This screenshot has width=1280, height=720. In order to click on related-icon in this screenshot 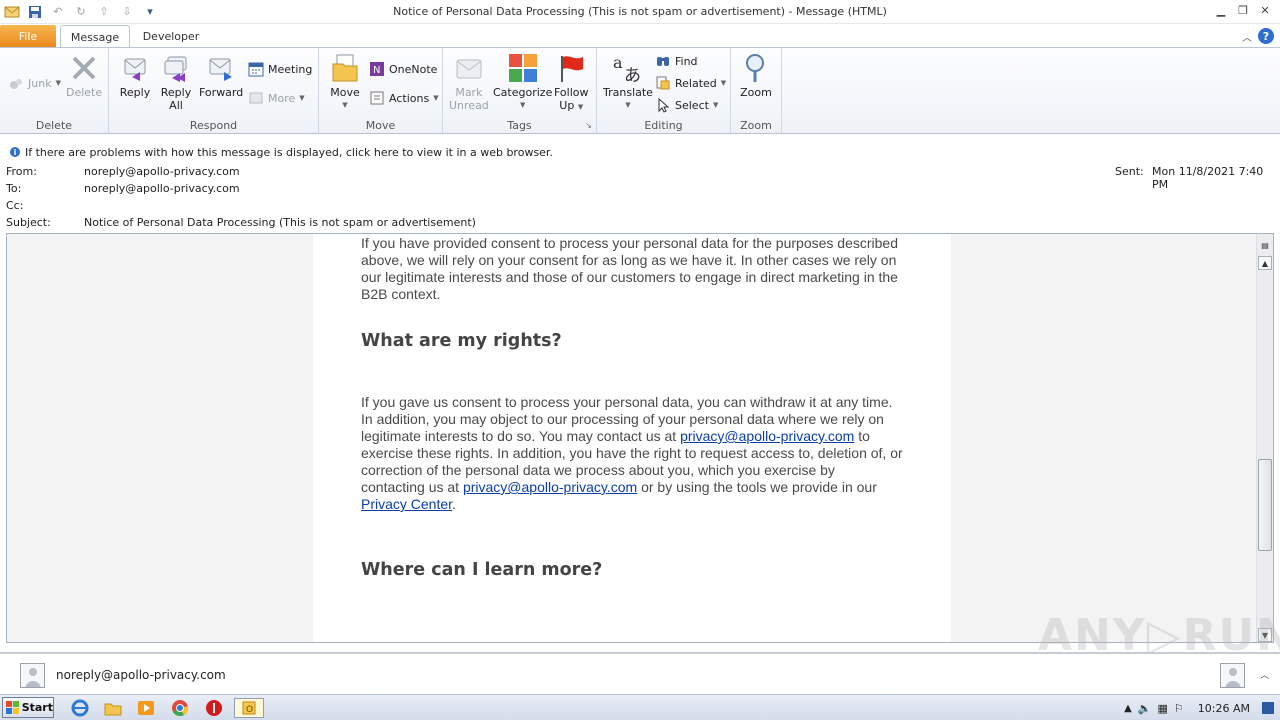, I will do `click(663, 83)`.